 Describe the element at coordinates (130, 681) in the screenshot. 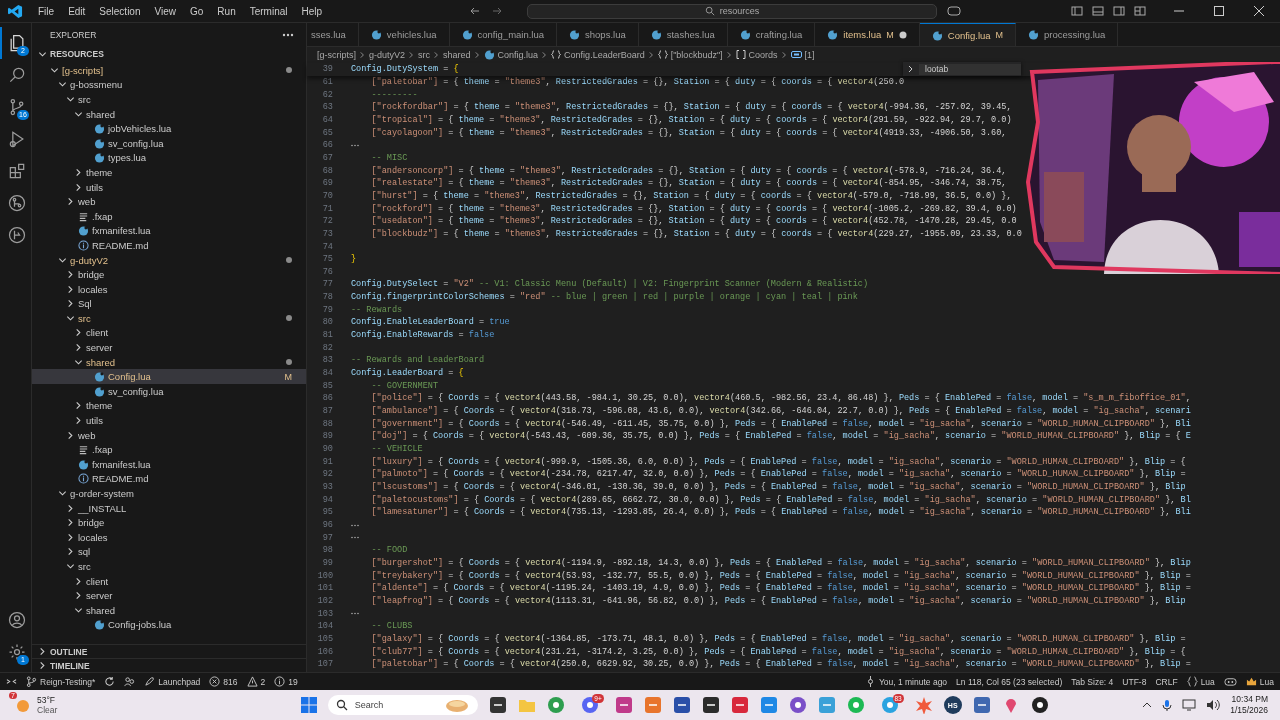

I see `people-icon` at that location.